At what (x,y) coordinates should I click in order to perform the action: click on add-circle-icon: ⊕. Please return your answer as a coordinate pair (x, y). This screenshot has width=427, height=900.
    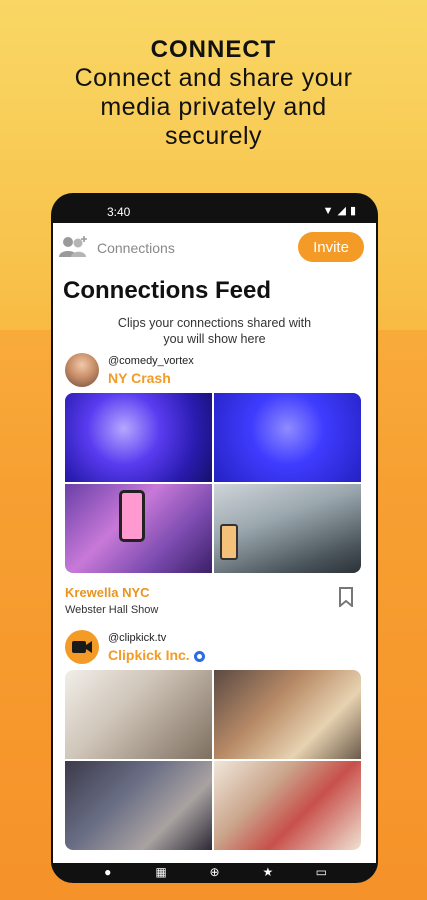
    Looking at the image, I should click on (214, 872).